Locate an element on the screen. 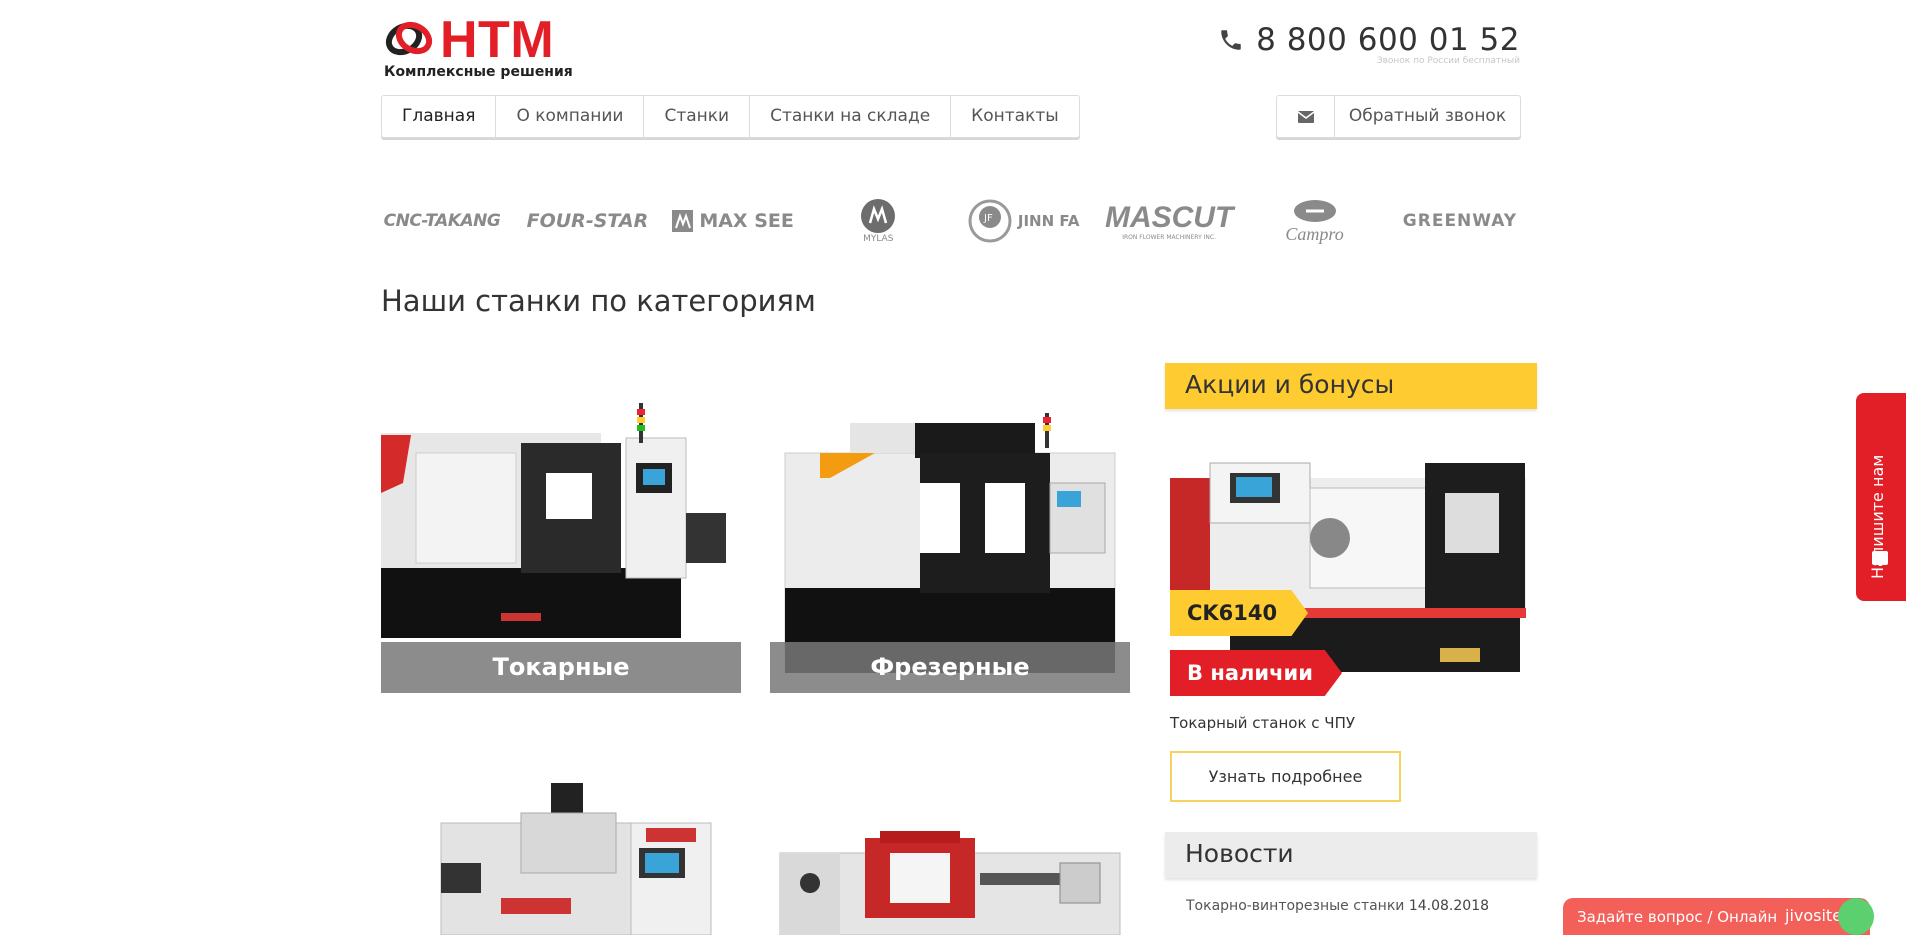  category-card-edm is located at coordinates (561, 859).